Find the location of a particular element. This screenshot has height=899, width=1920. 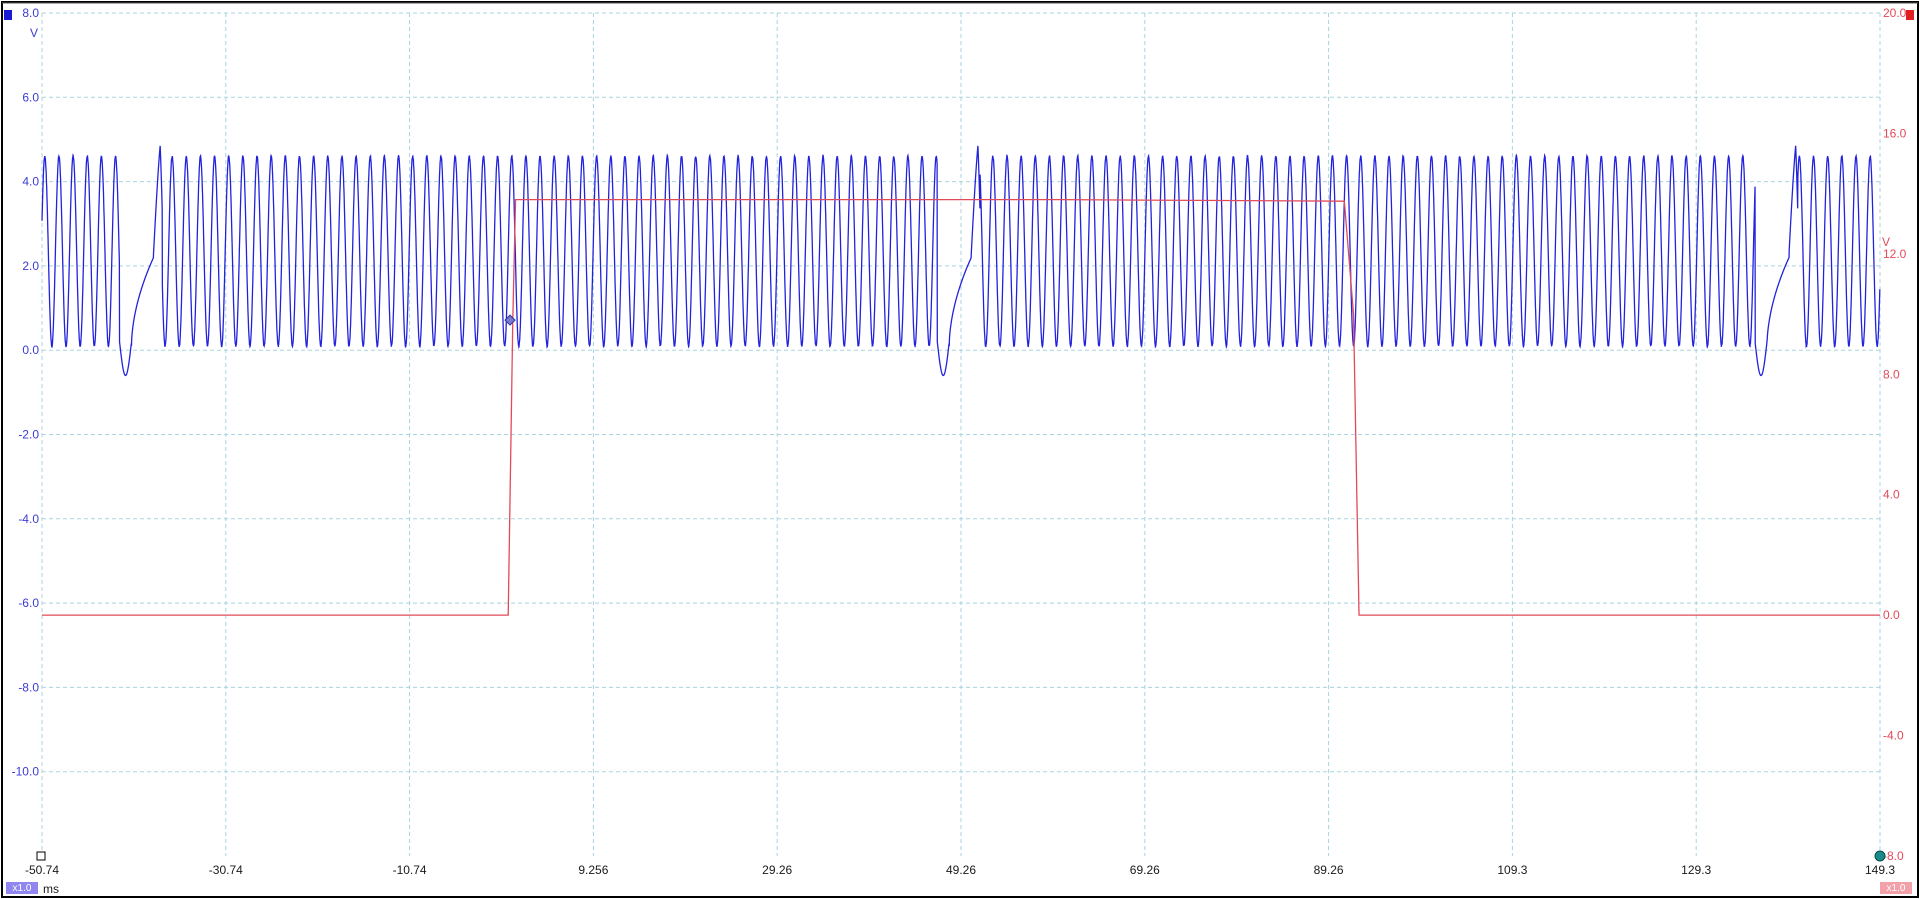

x-tick-label: -30.74 is located at coordinates (226, 870).